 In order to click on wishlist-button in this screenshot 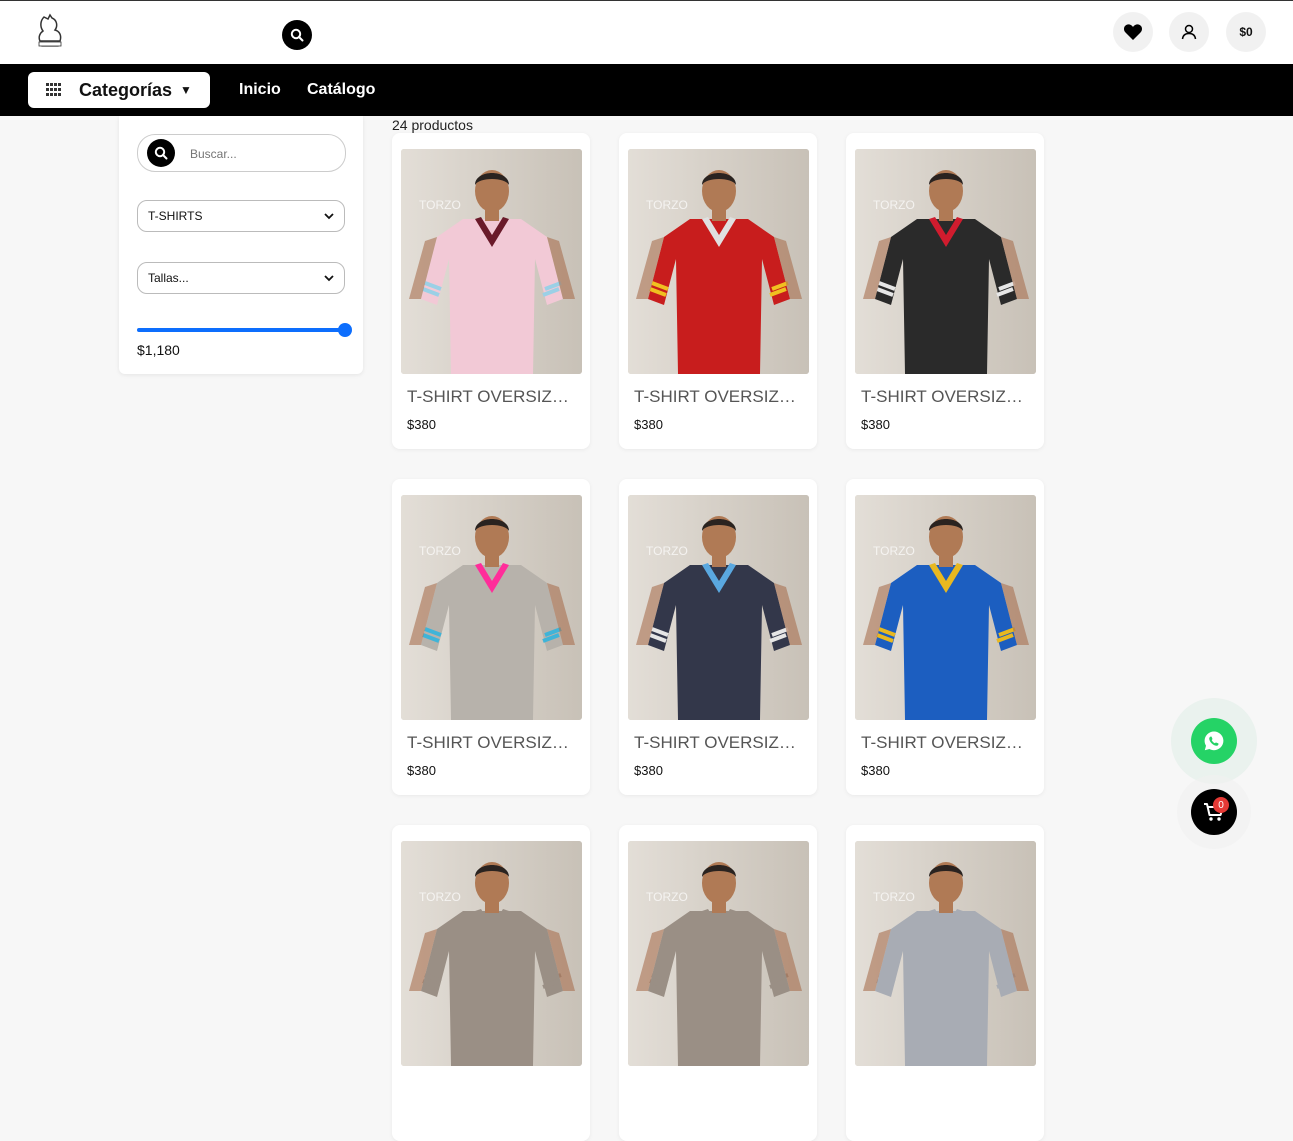, I will do `click(1133, 32)`.